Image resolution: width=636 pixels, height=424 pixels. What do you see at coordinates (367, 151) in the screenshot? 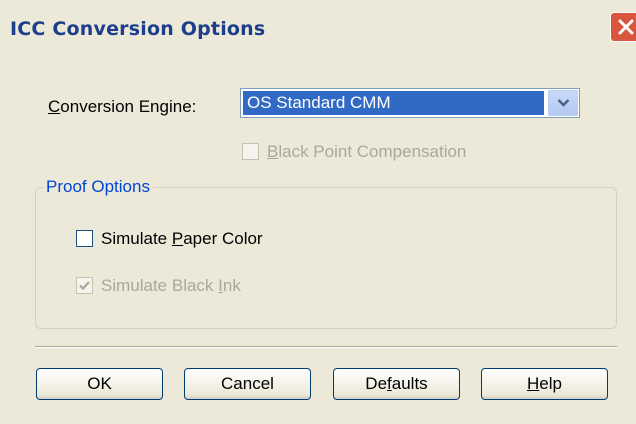
I see `black-point-label: Black Point Compensation` at bounding box center [367, 151].